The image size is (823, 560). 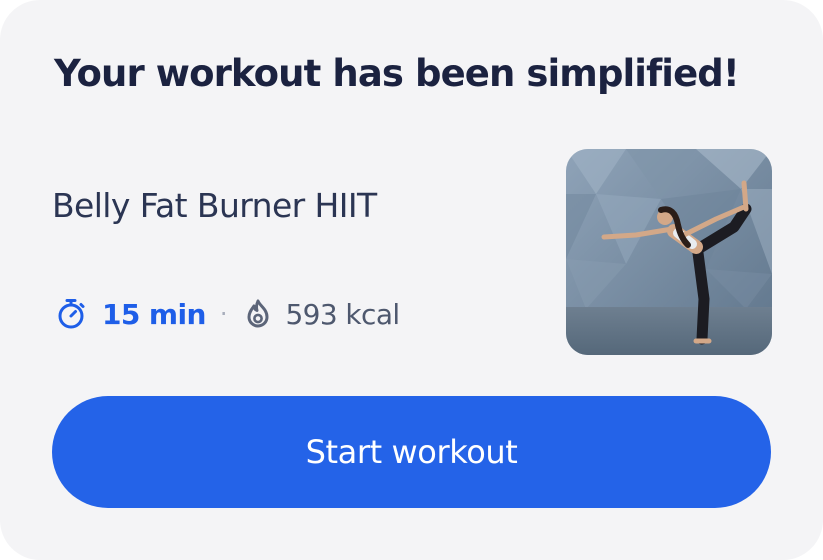 I want to click on calories-value: 593 kcal, so click(x=342, y=314).